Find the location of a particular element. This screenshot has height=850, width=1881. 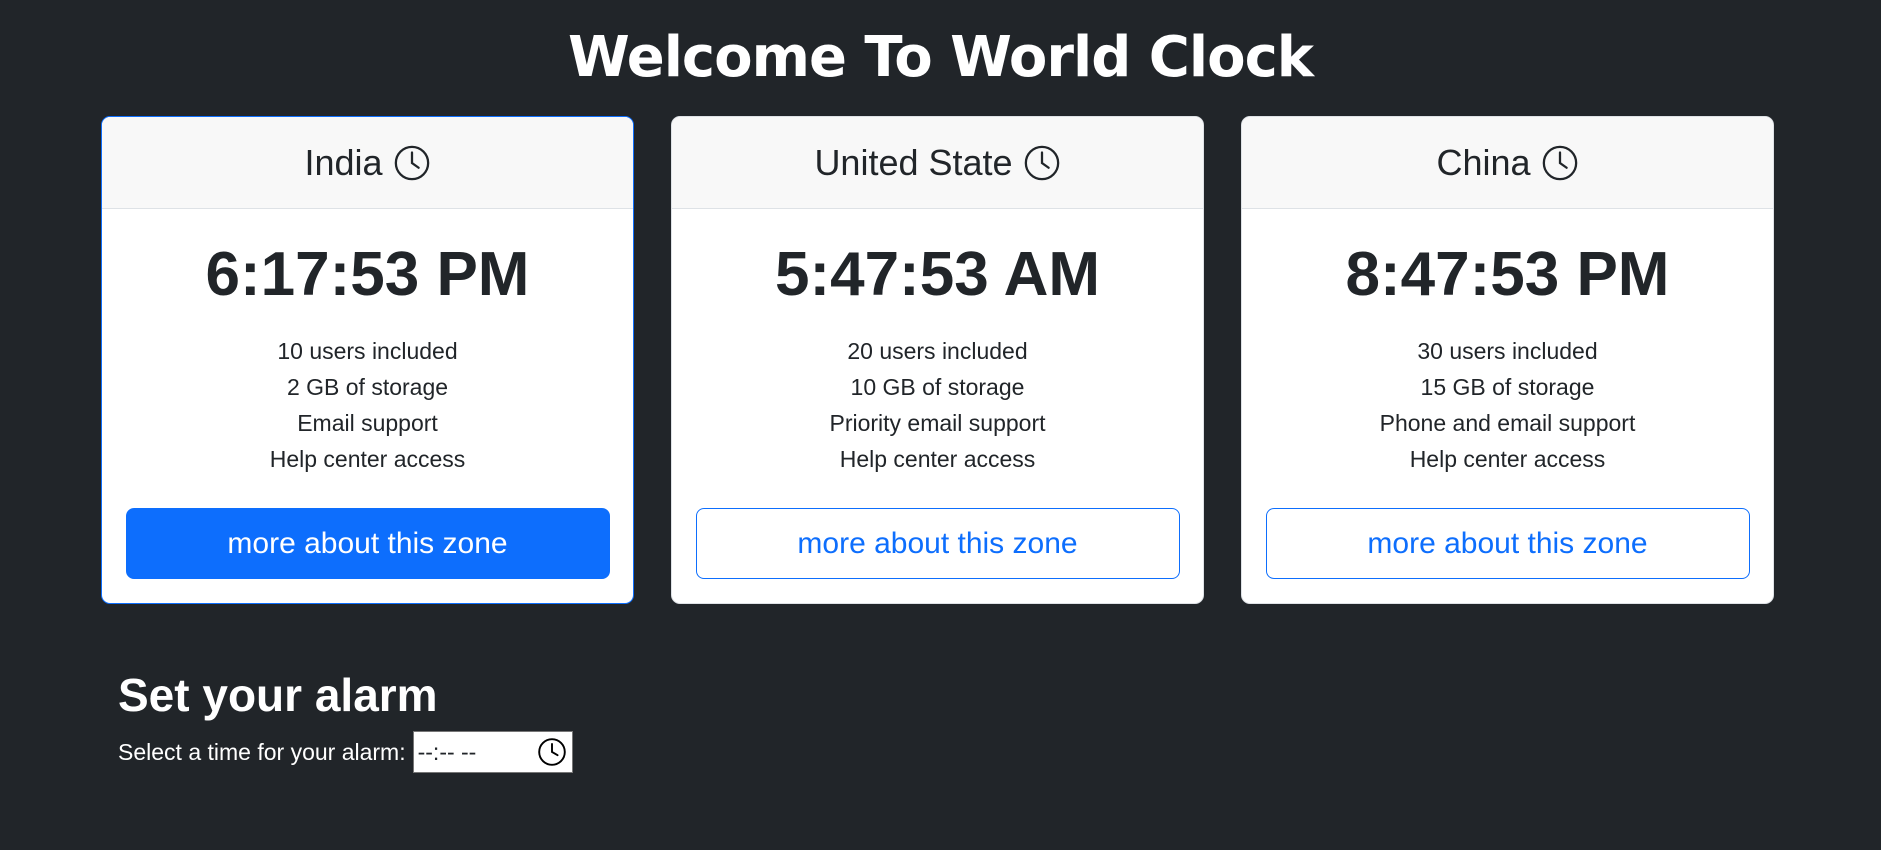

zone-name: China is located at coordinates (1483, 162).